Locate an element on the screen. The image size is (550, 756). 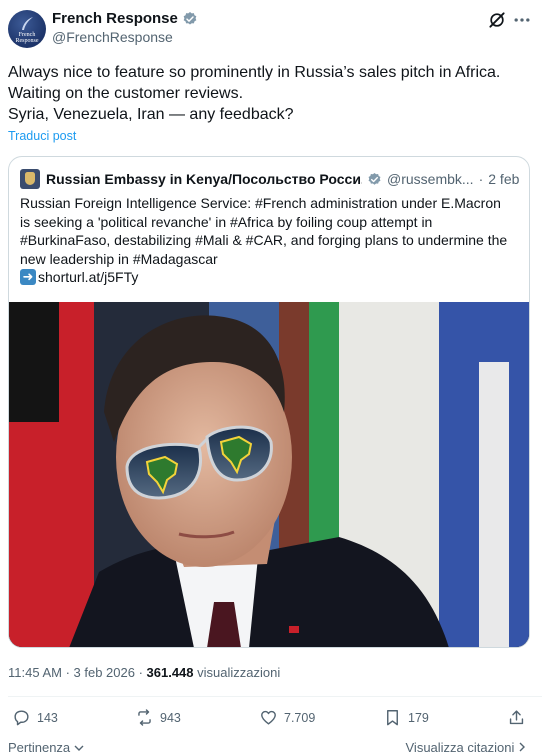
more-icon is located at coordinates (522, 20).